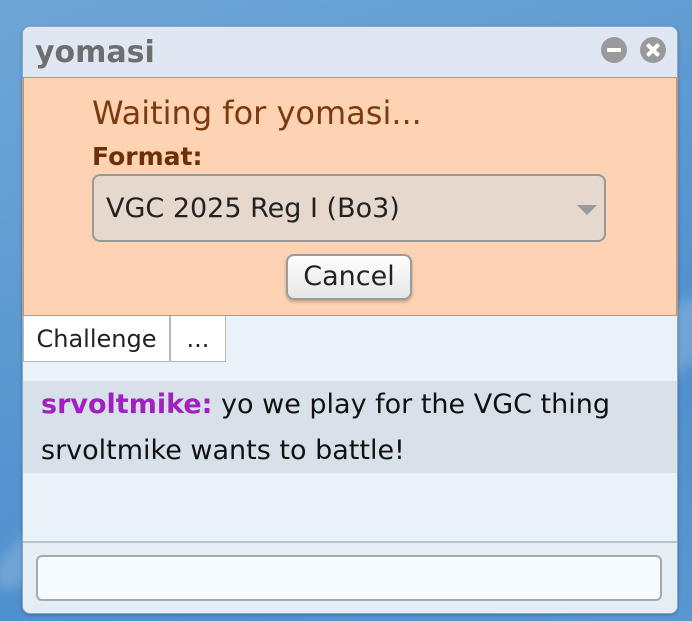 This screenshot has width=692, height=621. What do you see at coordinates (95, 52) in the screenshot?
I see `window-title: yomasi` at bounding box center [95, 52].